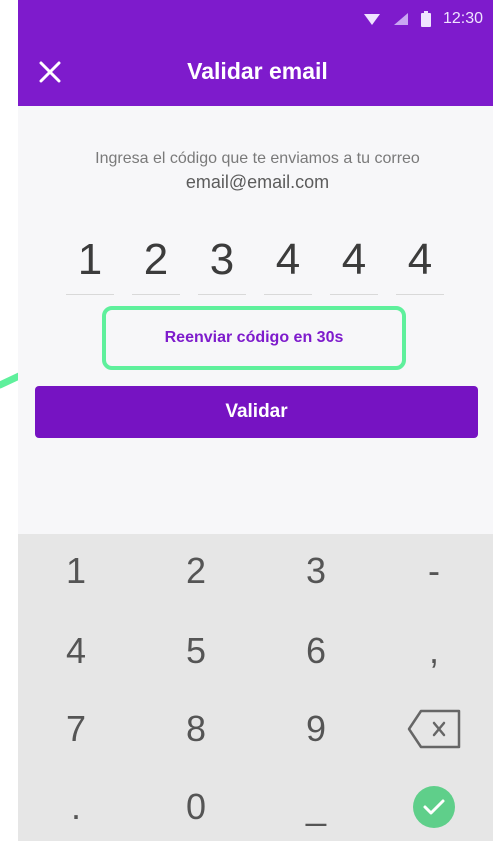  I want to click on status-bar: 12:30, so click(255, 19).